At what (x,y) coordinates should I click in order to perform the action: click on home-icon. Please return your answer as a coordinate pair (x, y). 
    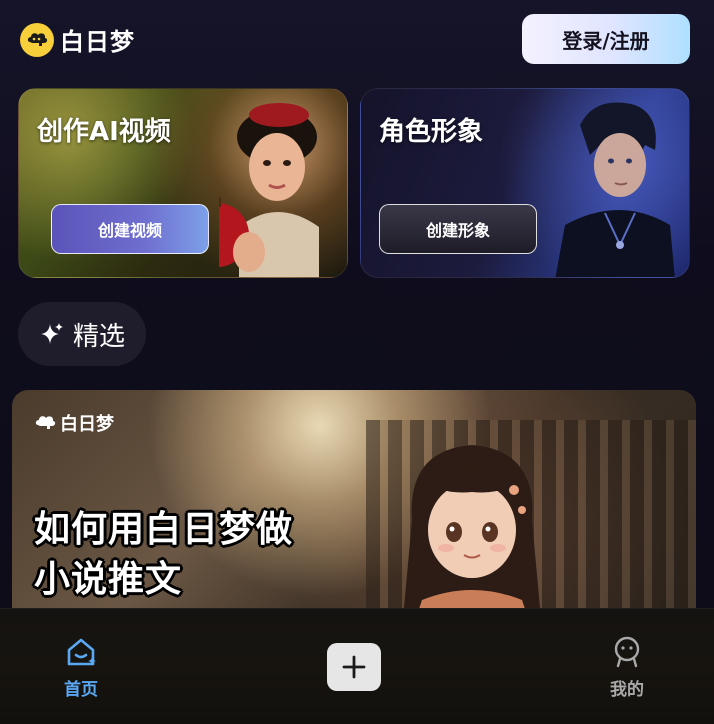
    Looking at the image, I should click on (81, 652).